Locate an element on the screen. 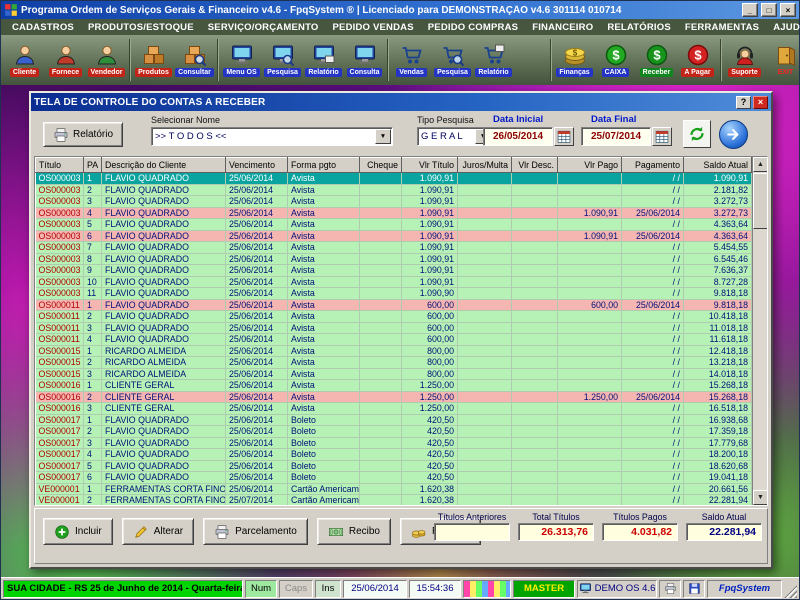  menu-item-financeiro: FINANCEIRO is located at coordinates (562, 27).